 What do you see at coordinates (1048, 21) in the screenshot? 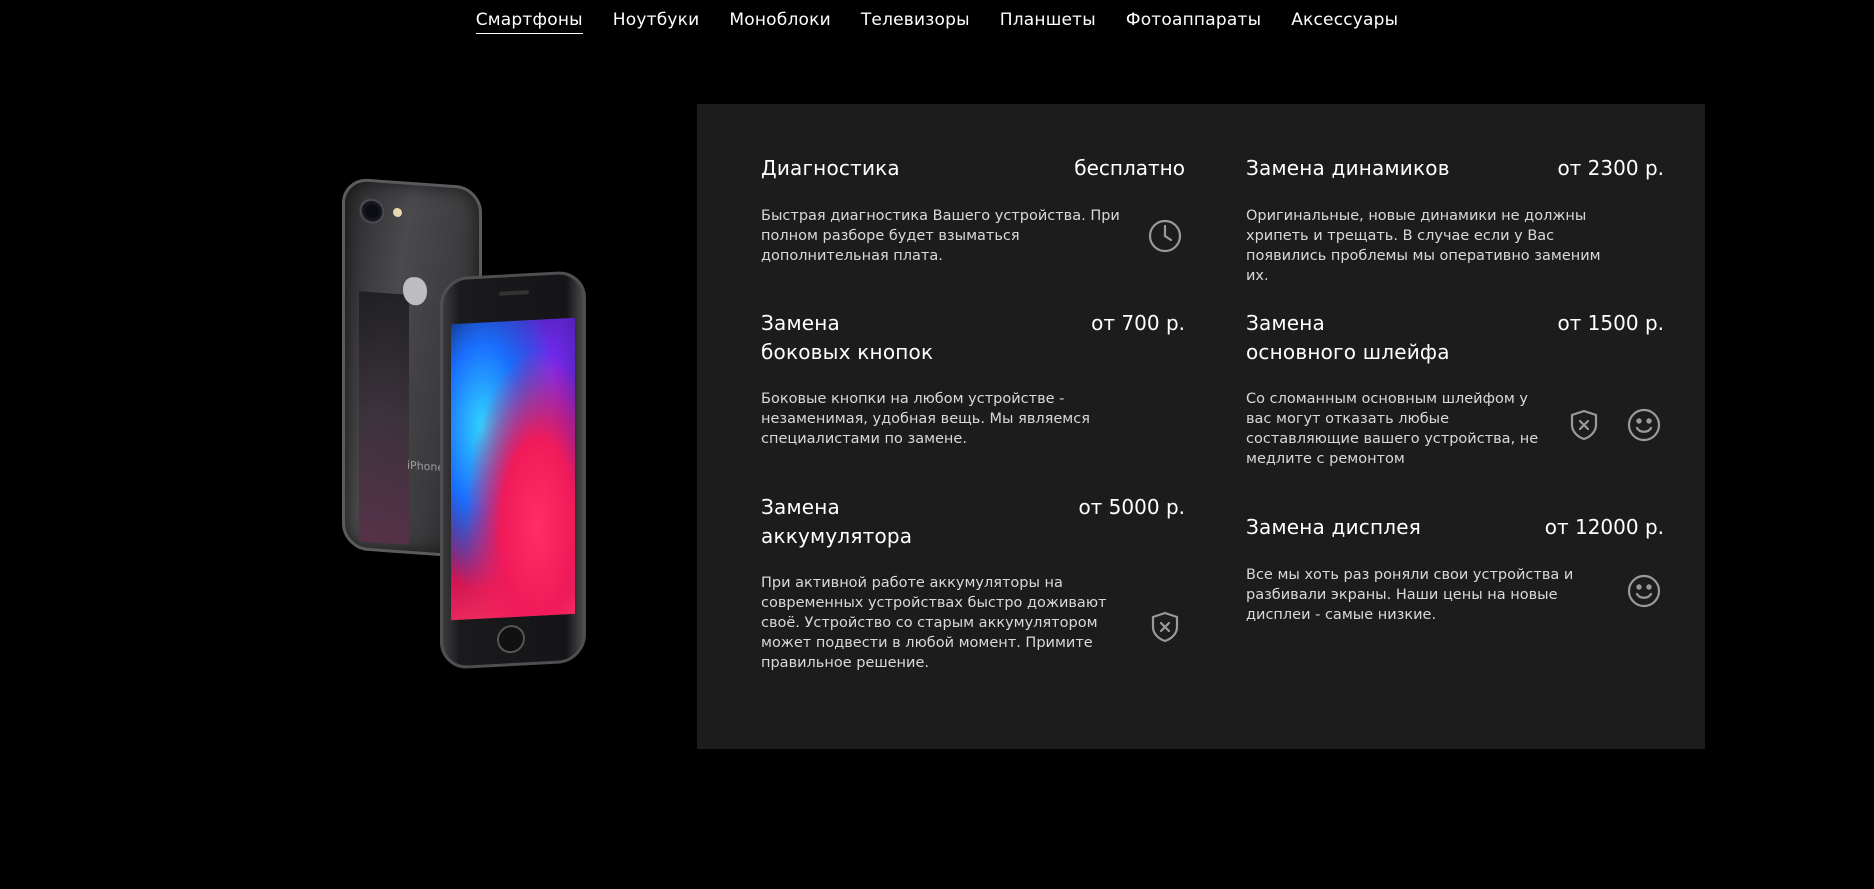
I see `nav-item-tablets: Планшеты` at bounding box center [1048, 21].